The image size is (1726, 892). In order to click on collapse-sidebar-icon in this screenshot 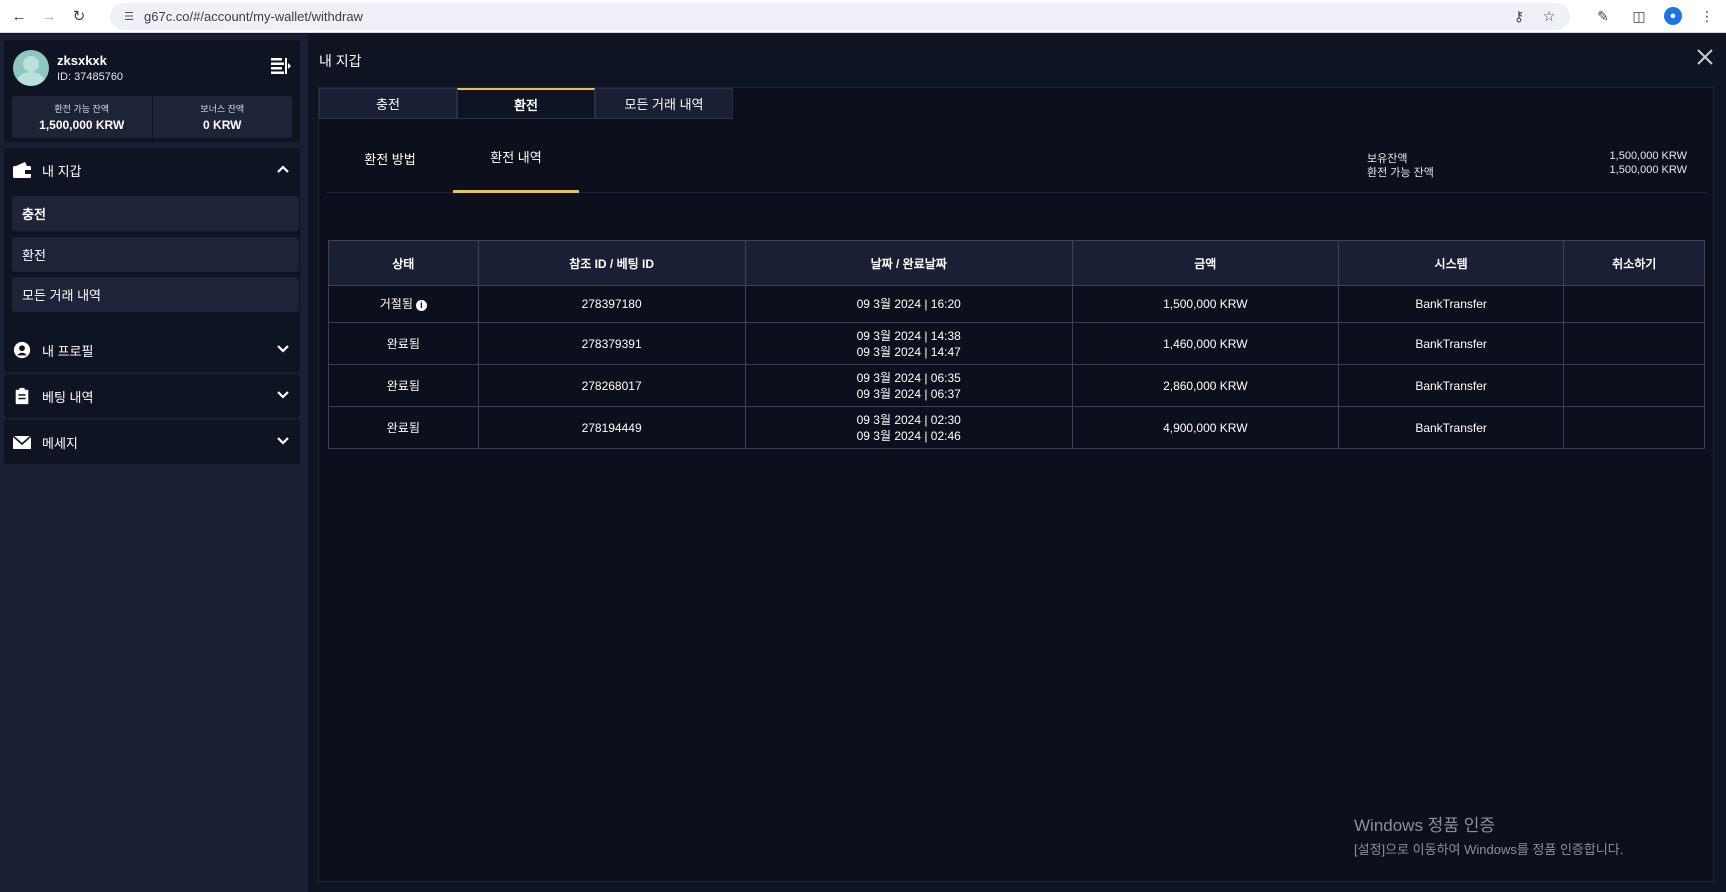, I will do `click(281, 66)`.